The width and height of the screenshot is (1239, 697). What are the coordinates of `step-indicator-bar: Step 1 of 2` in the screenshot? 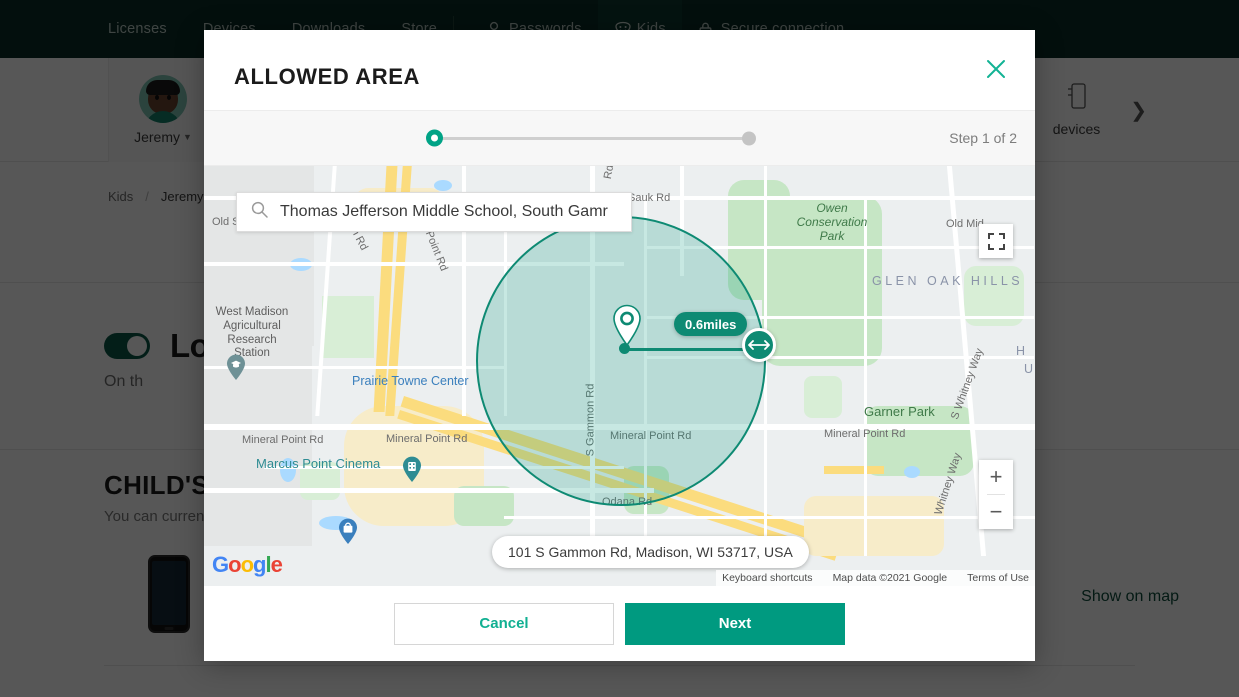 It's located at (619, 138).